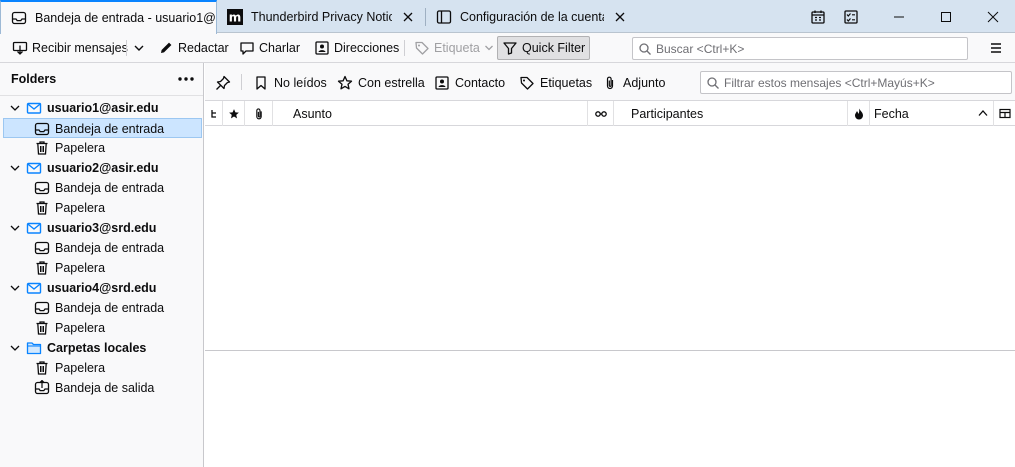 The image size is (1015, 467). I want to click on participants-column: Participantes, so click(731, 113).